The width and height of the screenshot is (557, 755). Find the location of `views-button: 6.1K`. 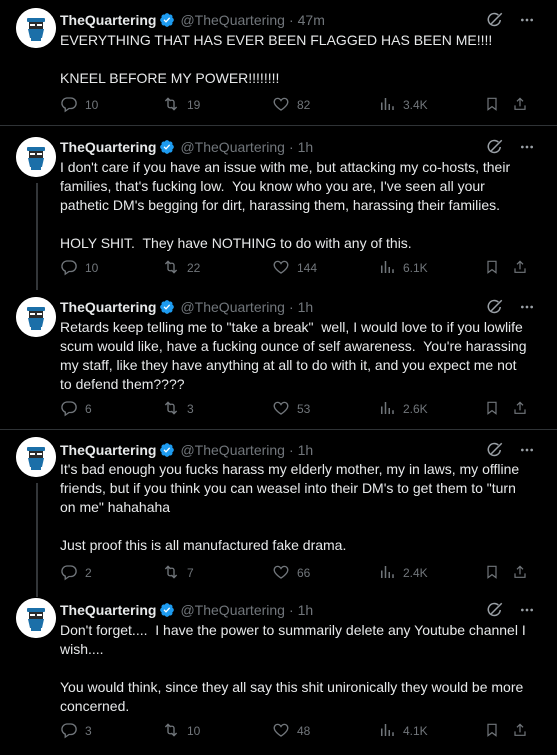

views-button: 6.1K is located at coordinates (403, 268).